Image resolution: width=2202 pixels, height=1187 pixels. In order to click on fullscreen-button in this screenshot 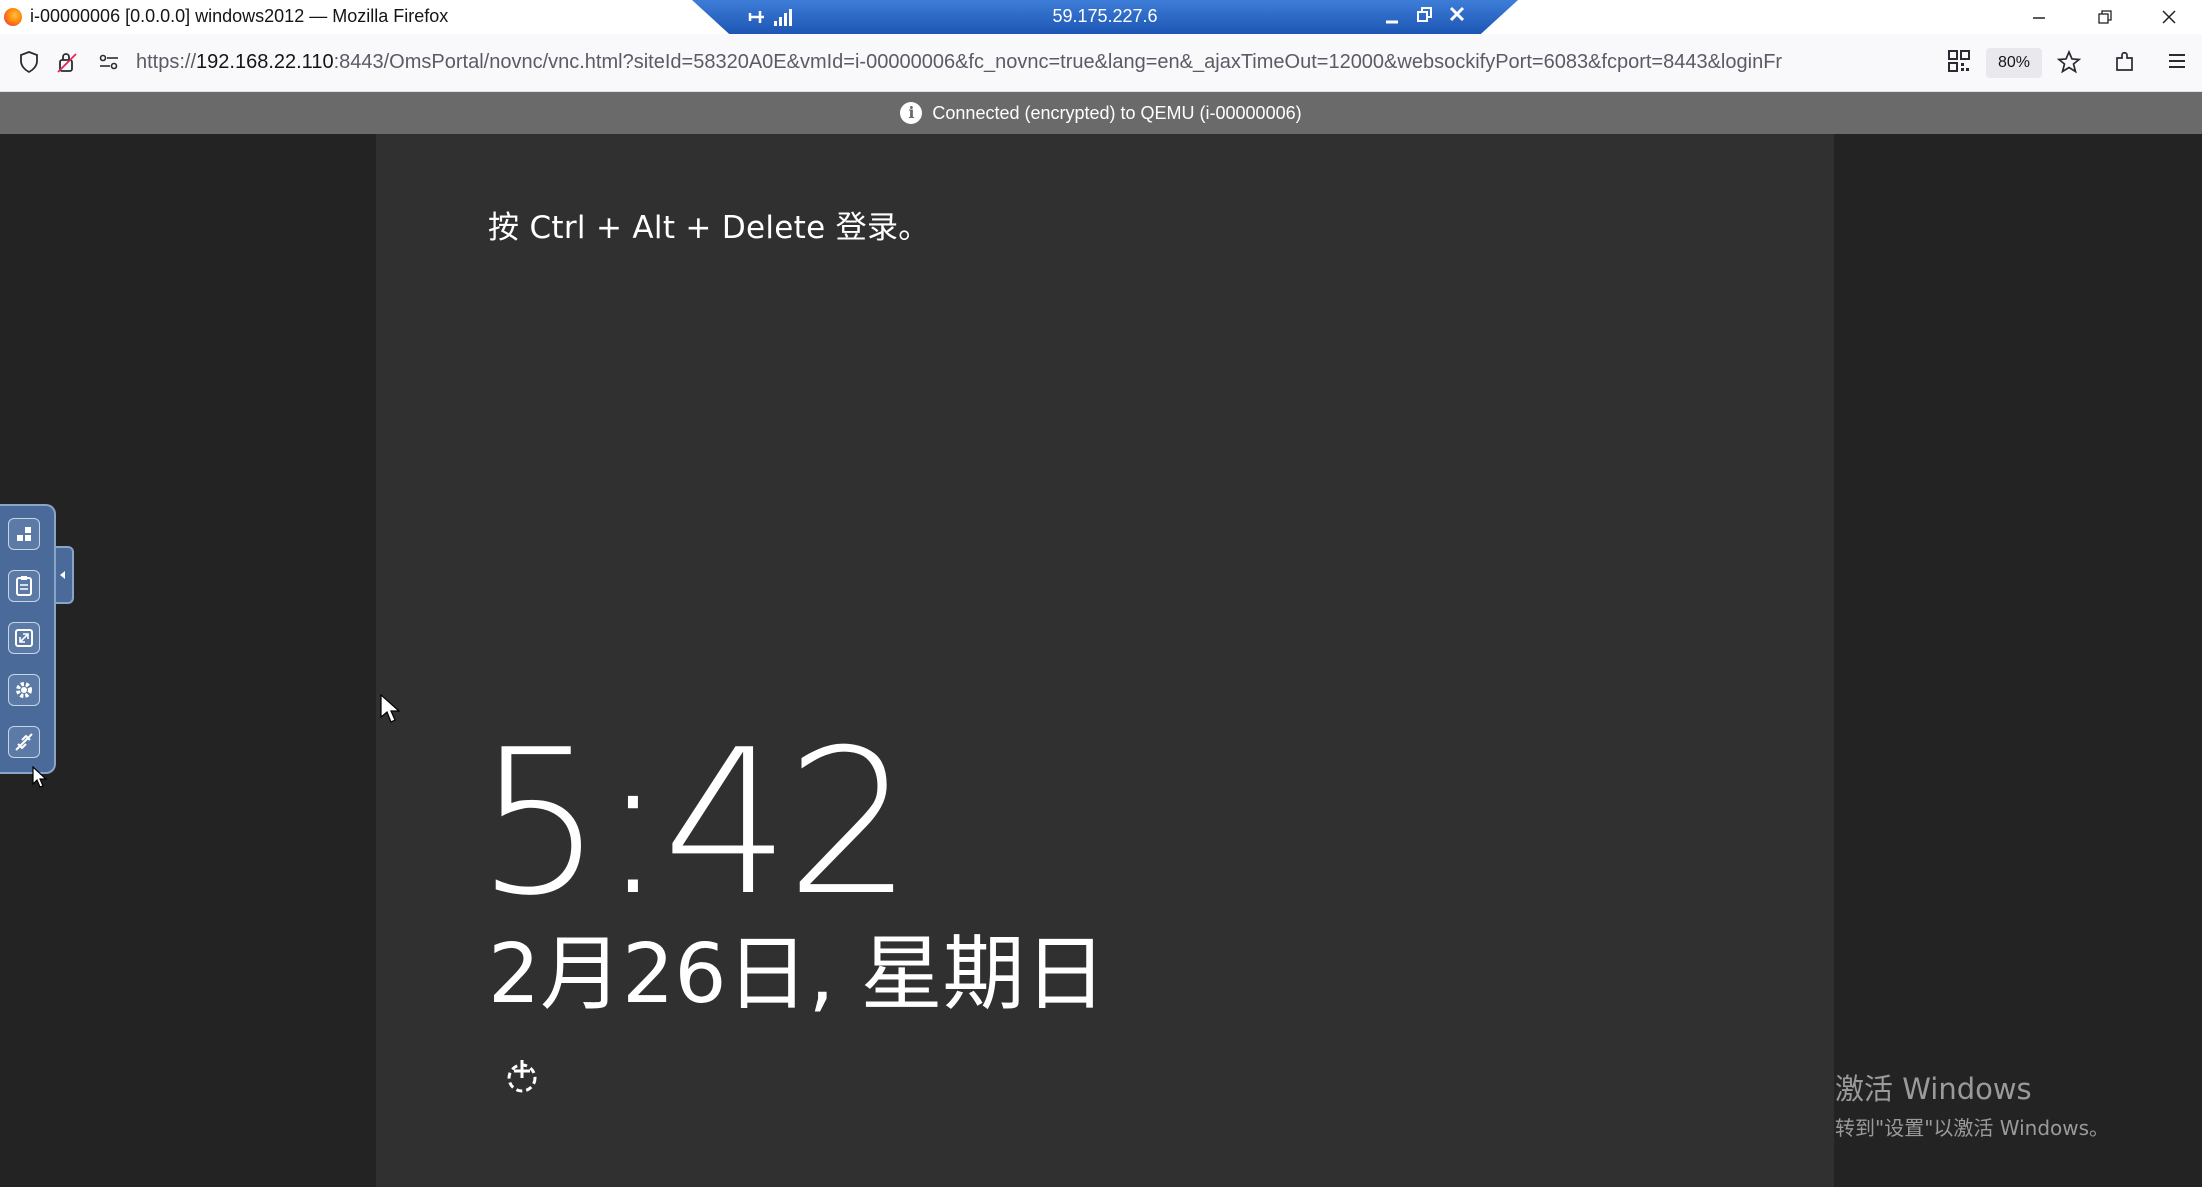, I will do `click(24, 638)`.